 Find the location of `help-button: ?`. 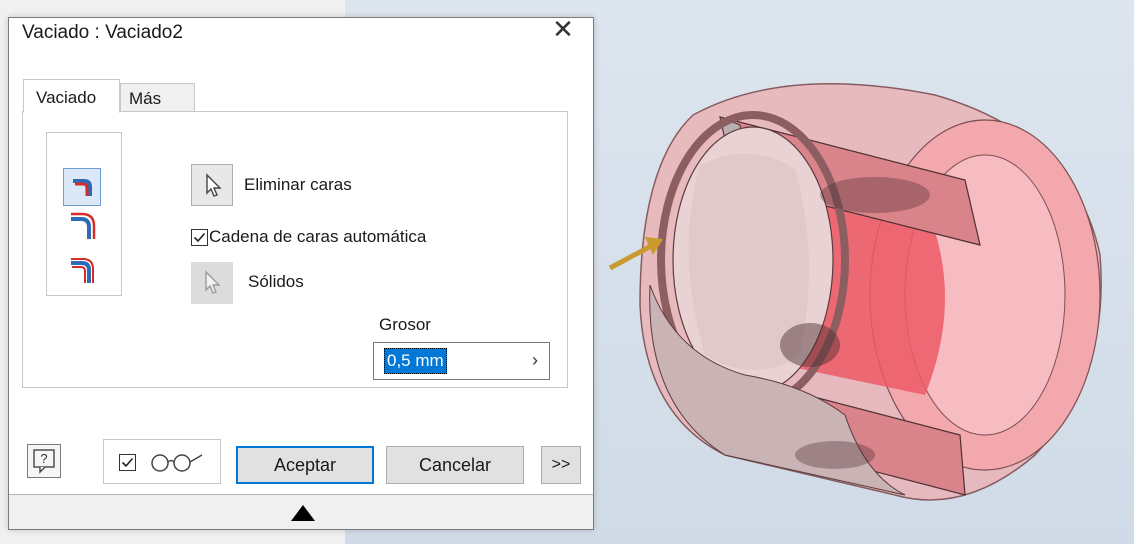

help-button: ? is located at coordinates (44, 461).